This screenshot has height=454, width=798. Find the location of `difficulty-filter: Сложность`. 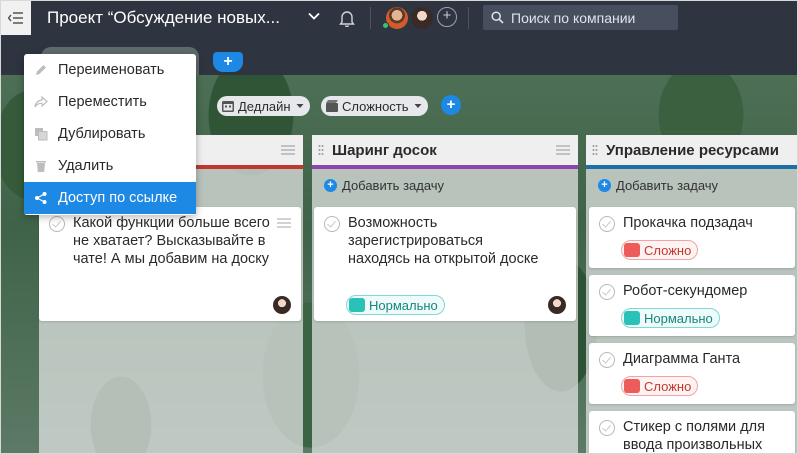

difficulty-filter: Сложность is located at coordinates (374, 106).